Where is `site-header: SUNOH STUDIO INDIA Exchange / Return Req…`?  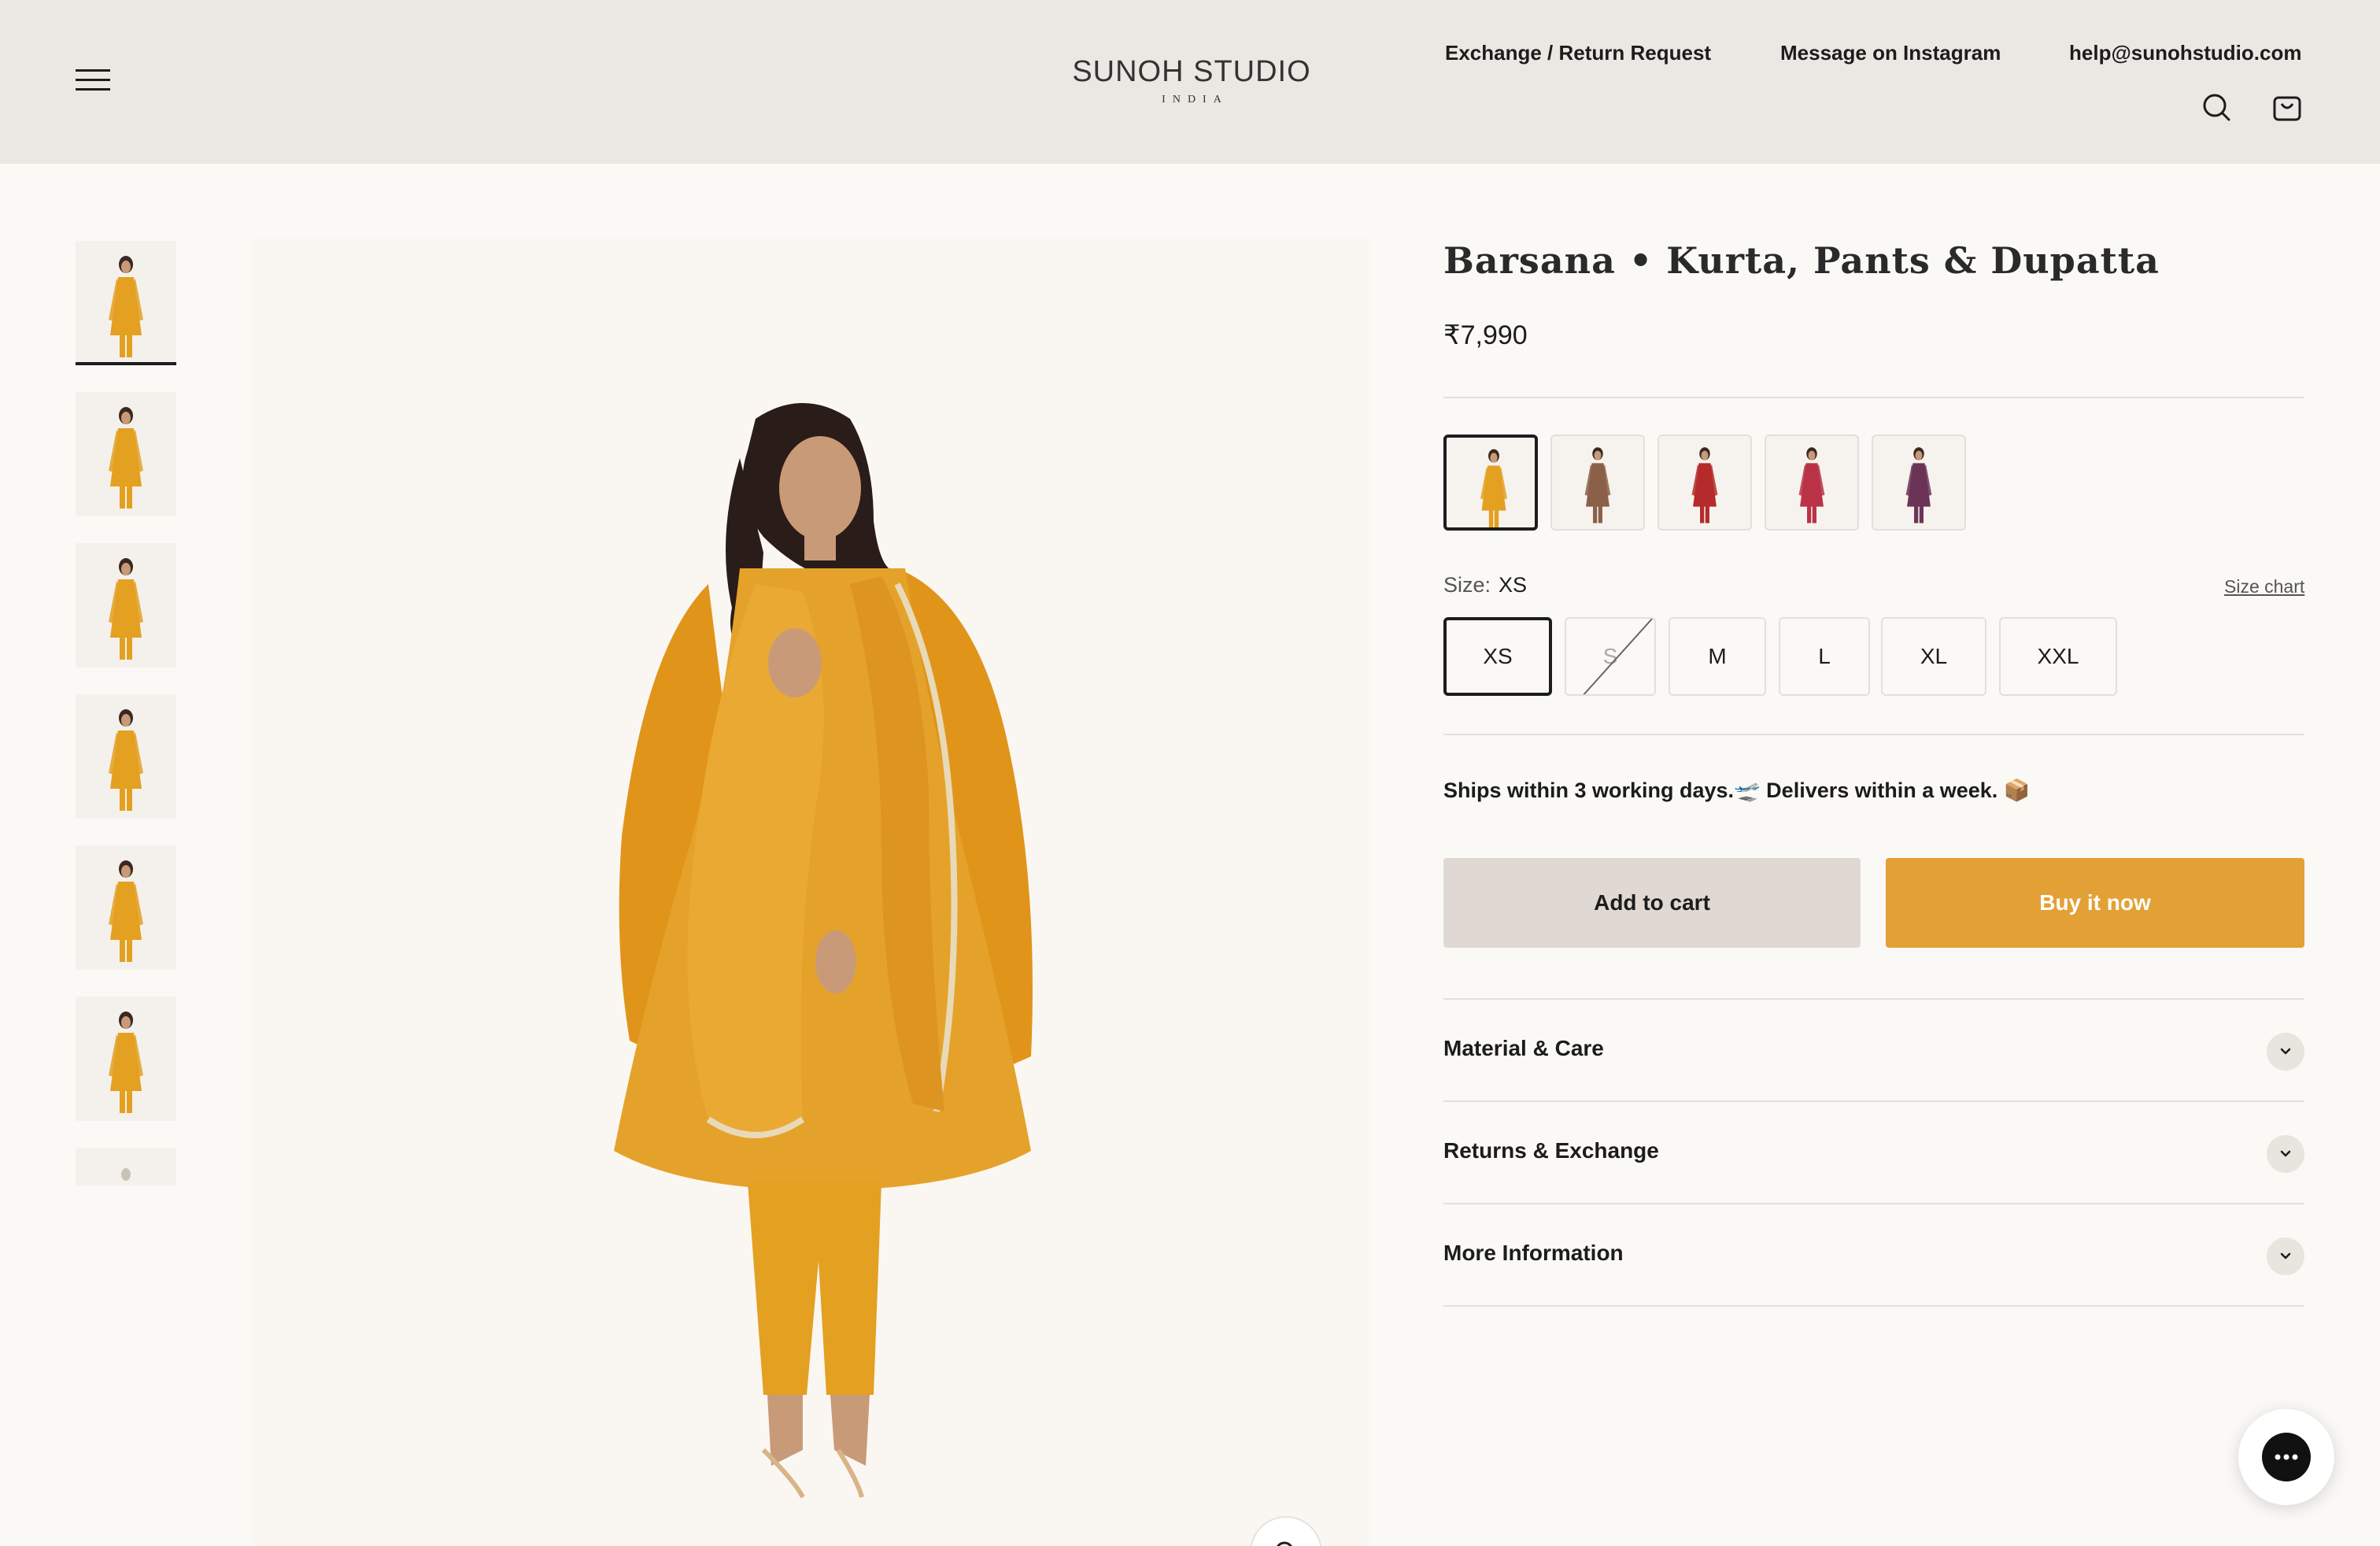
site-header: SUNOH STUDIO INDIA Exchange / Return Req… is located at coordinates (1190, 82).